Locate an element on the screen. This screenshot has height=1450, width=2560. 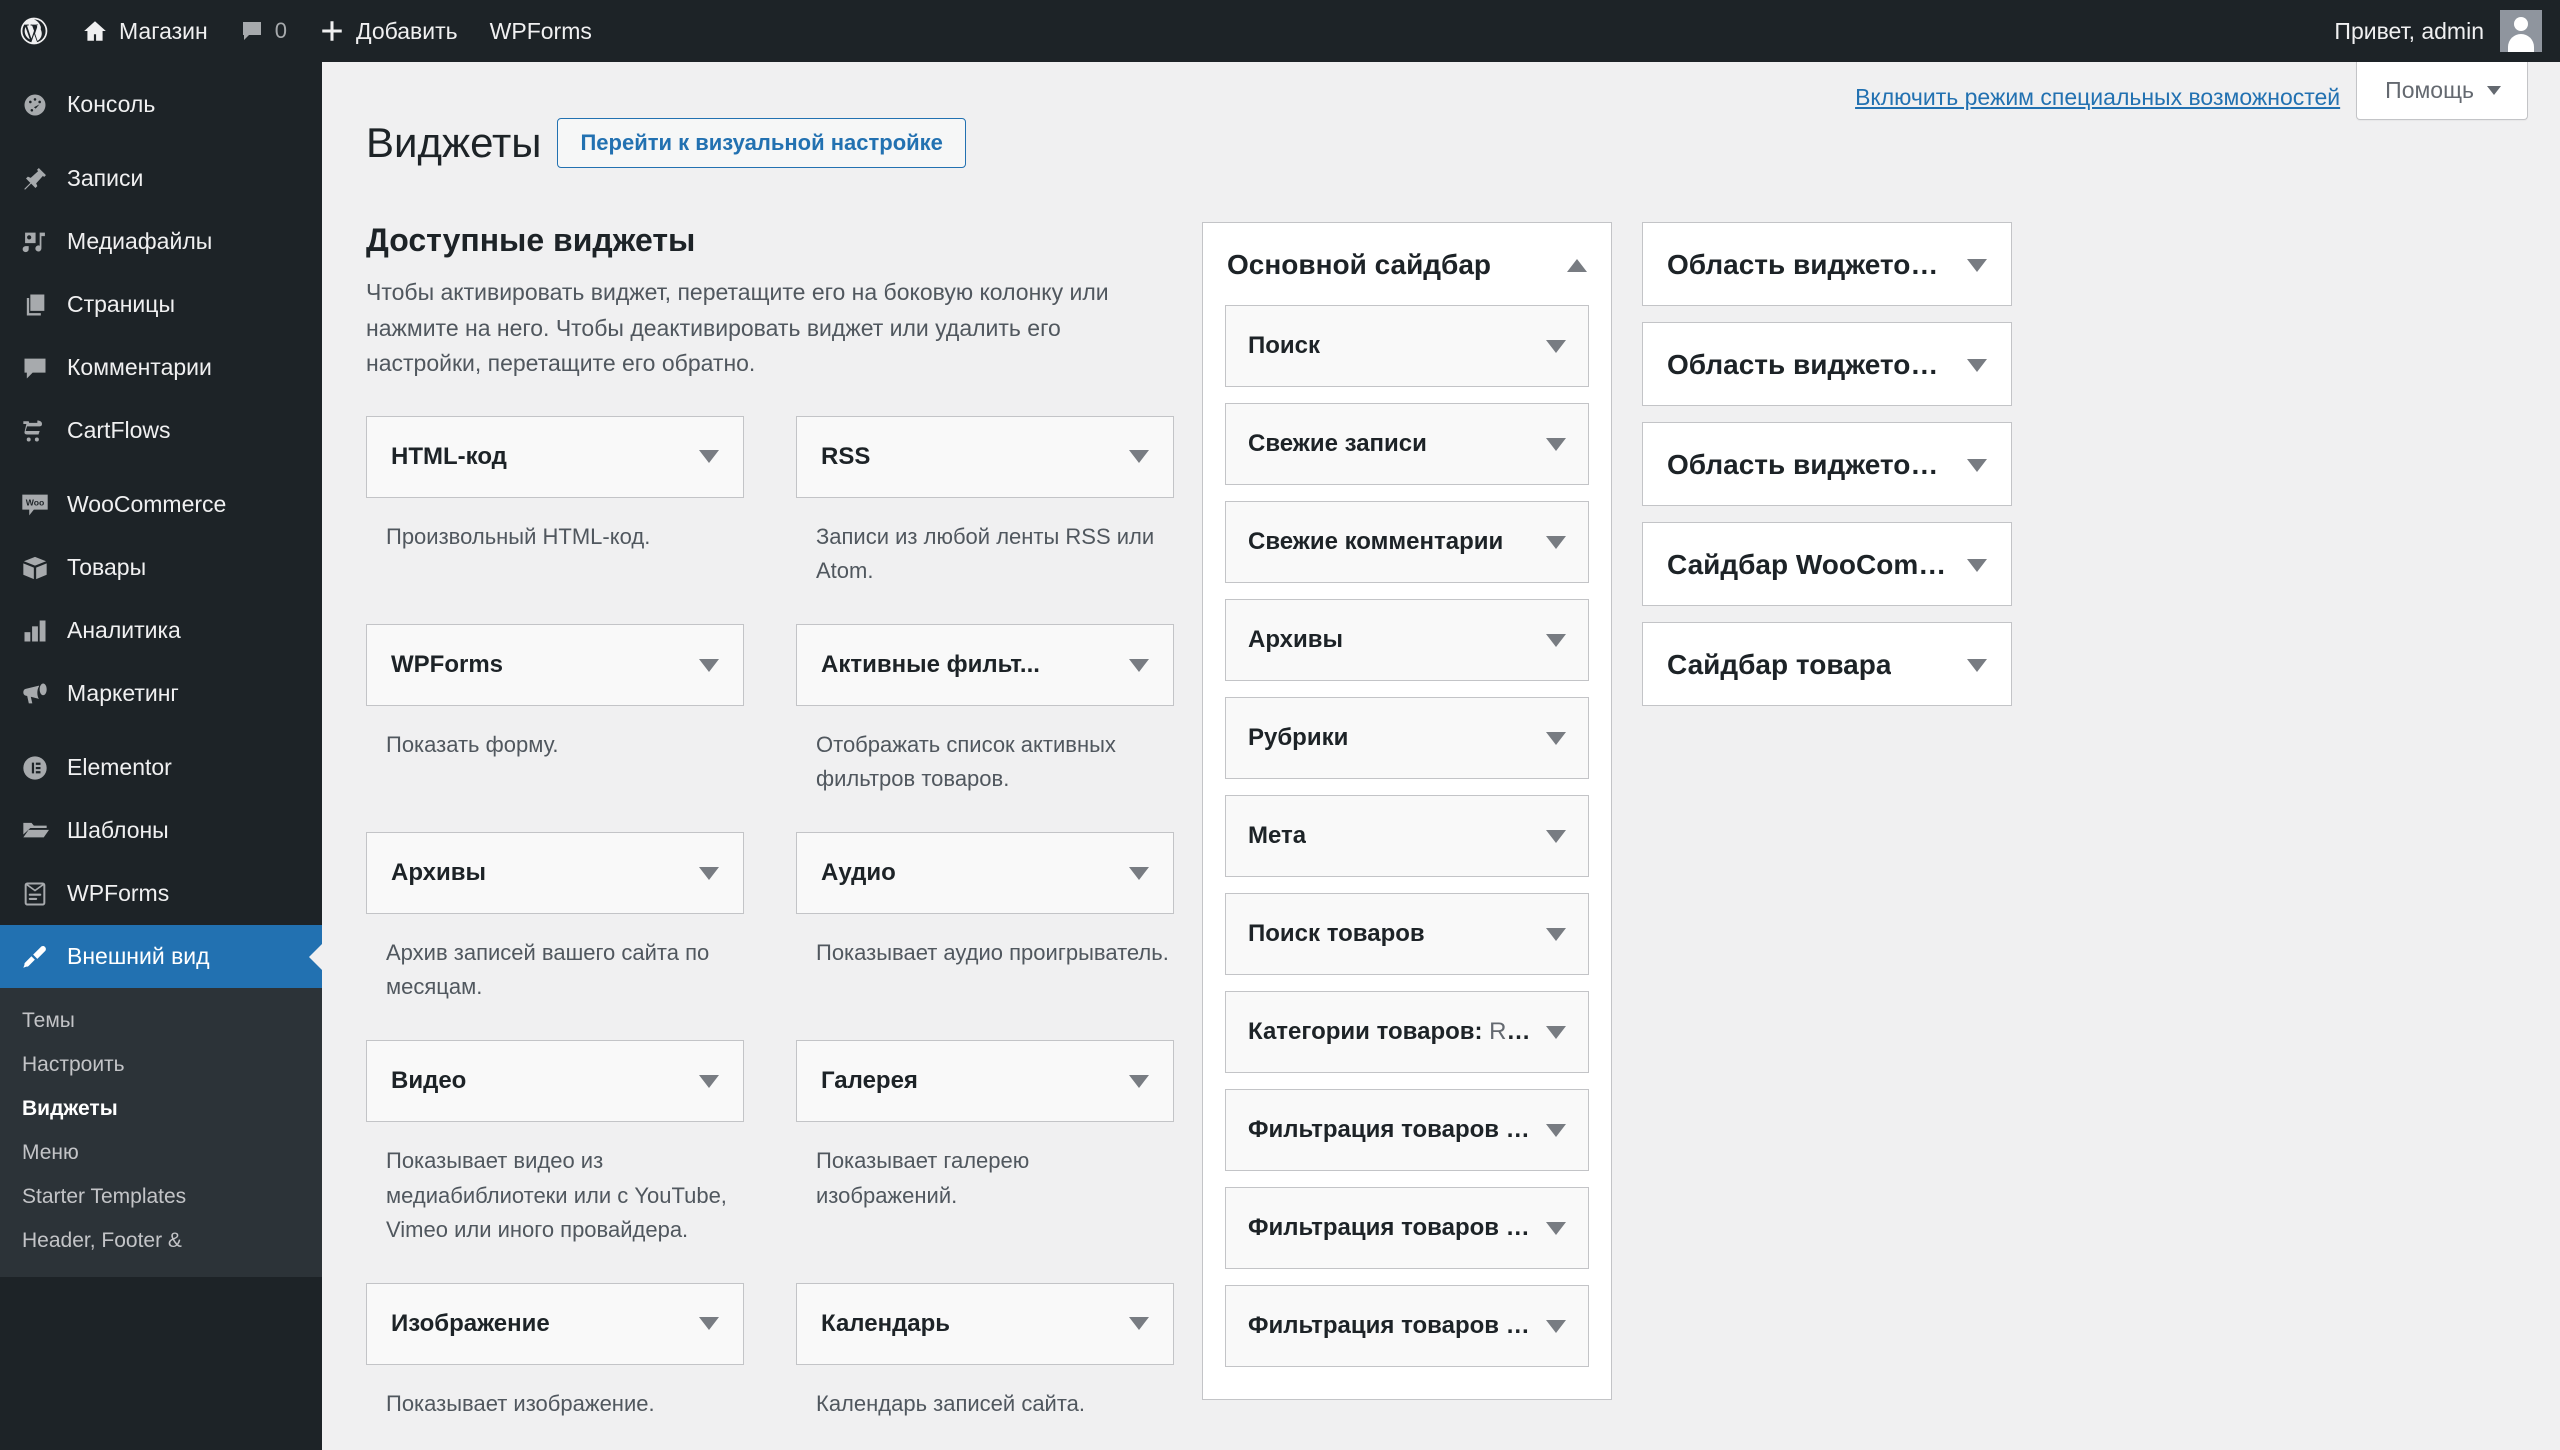
sidebar-label-posts: Записи is located at coordinates (105, 178).